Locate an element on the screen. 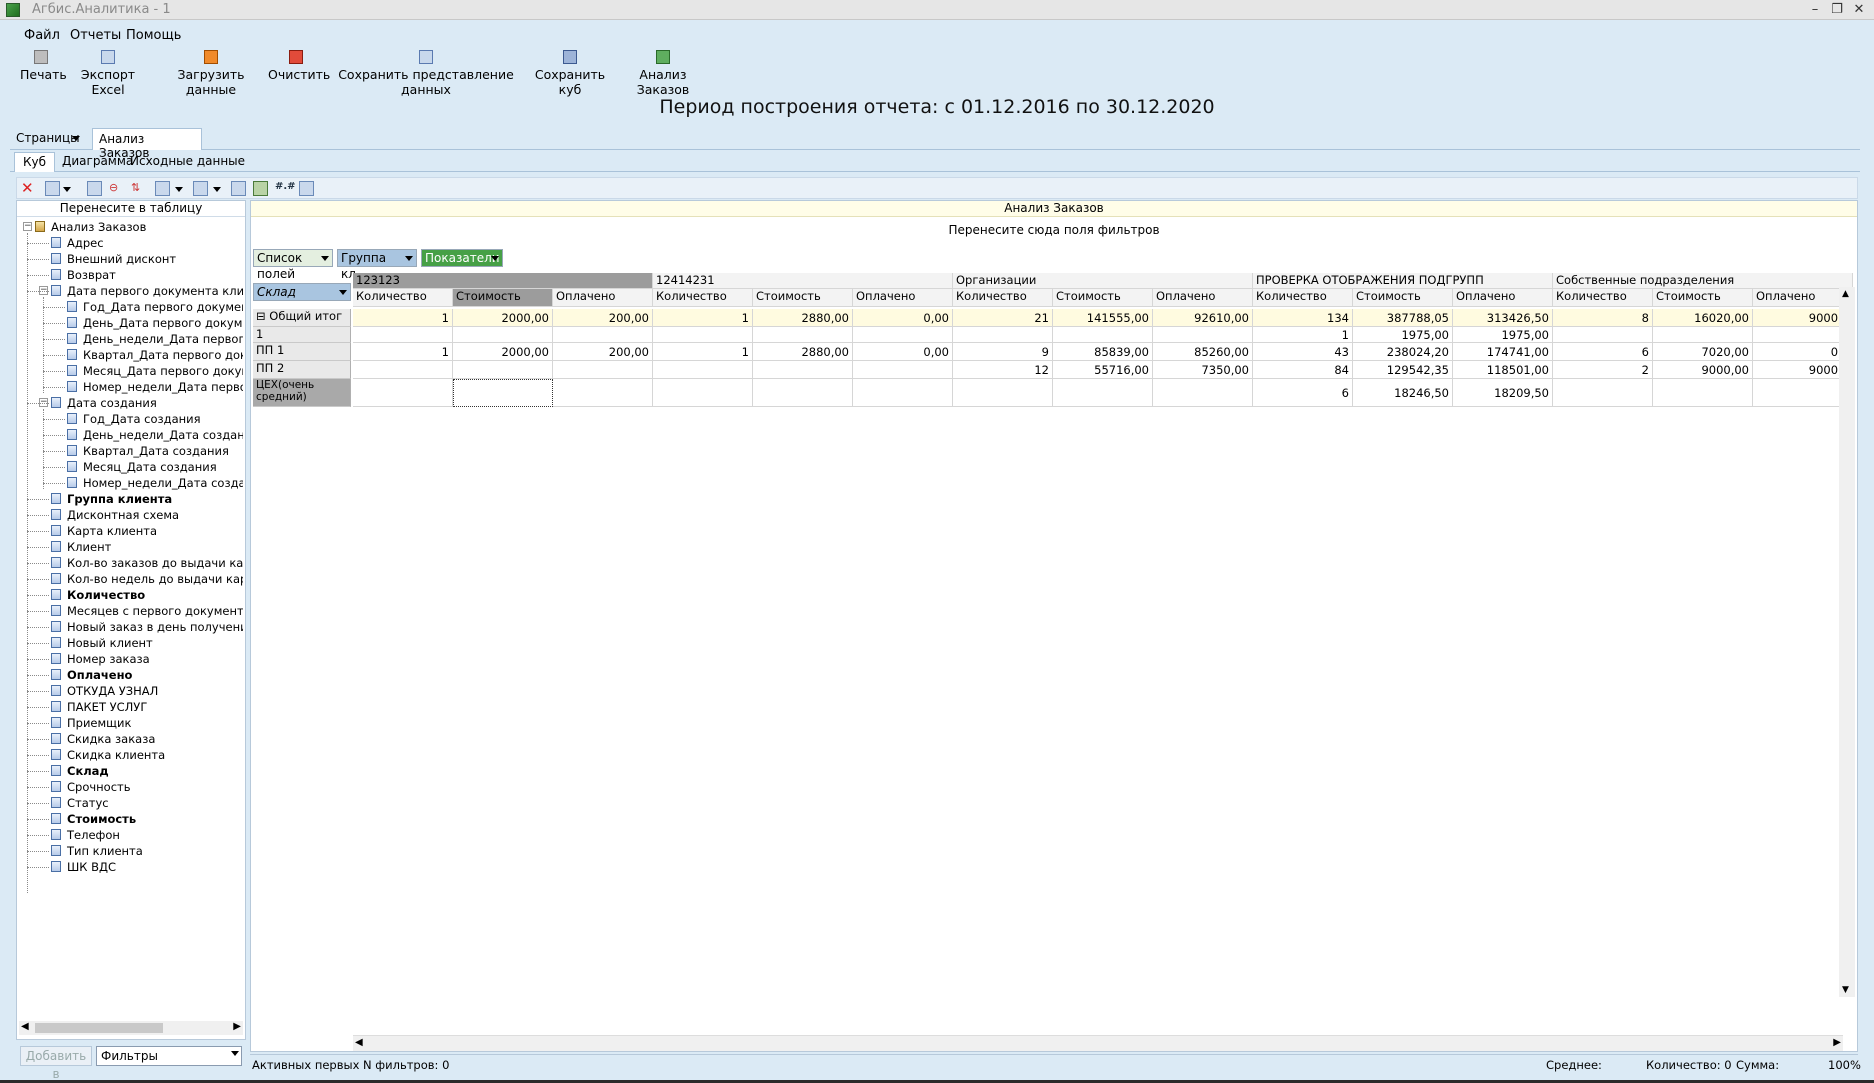 The image size is (1874, 1083). table-cell: 55716,00 is located at coordinates (1103, 370).